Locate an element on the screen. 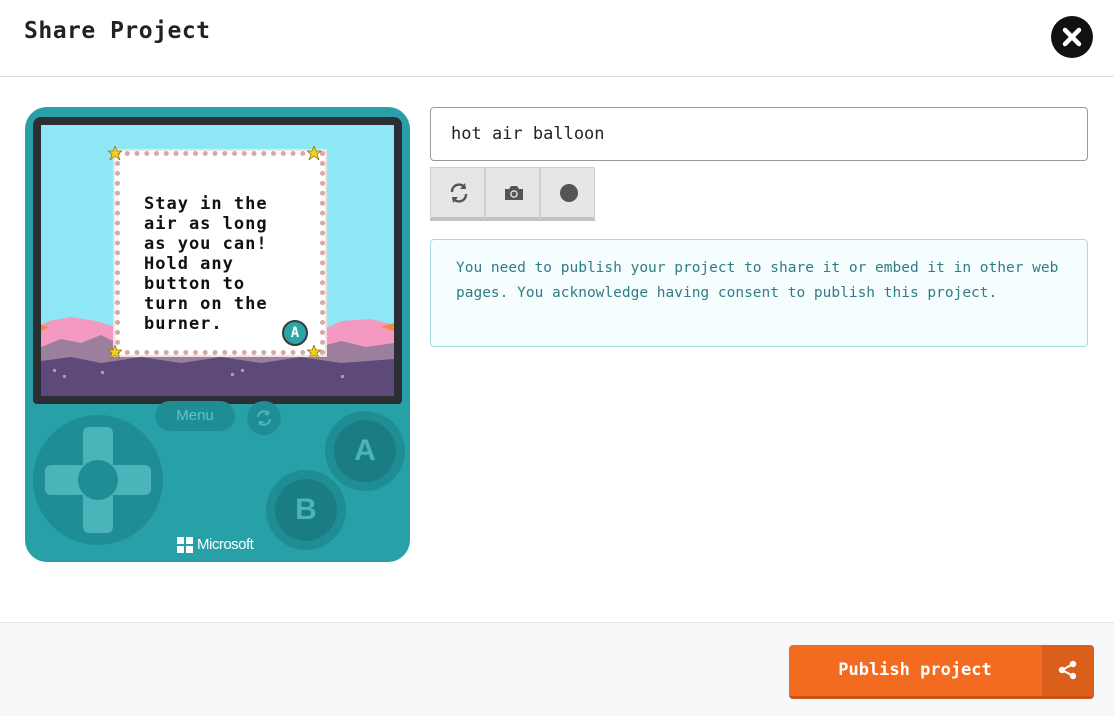  close-icon is located at coordinates (1072, 37).